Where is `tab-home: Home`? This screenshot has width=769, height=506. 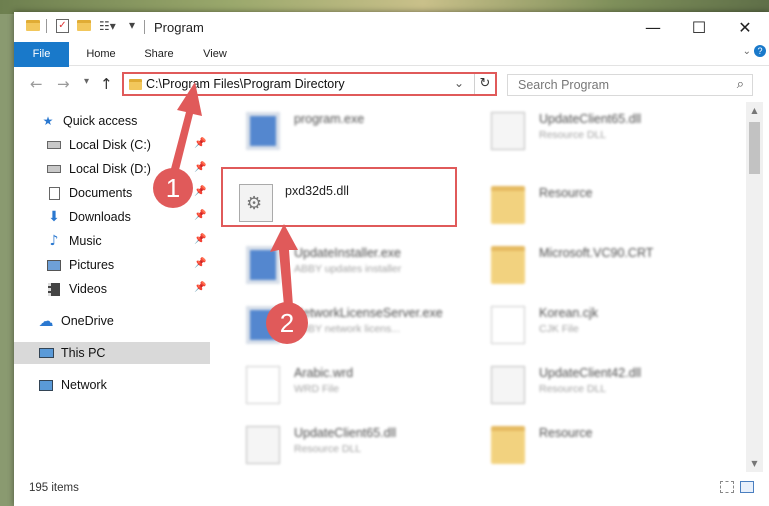 tab-home: Home is located at coordinates (101, 54).